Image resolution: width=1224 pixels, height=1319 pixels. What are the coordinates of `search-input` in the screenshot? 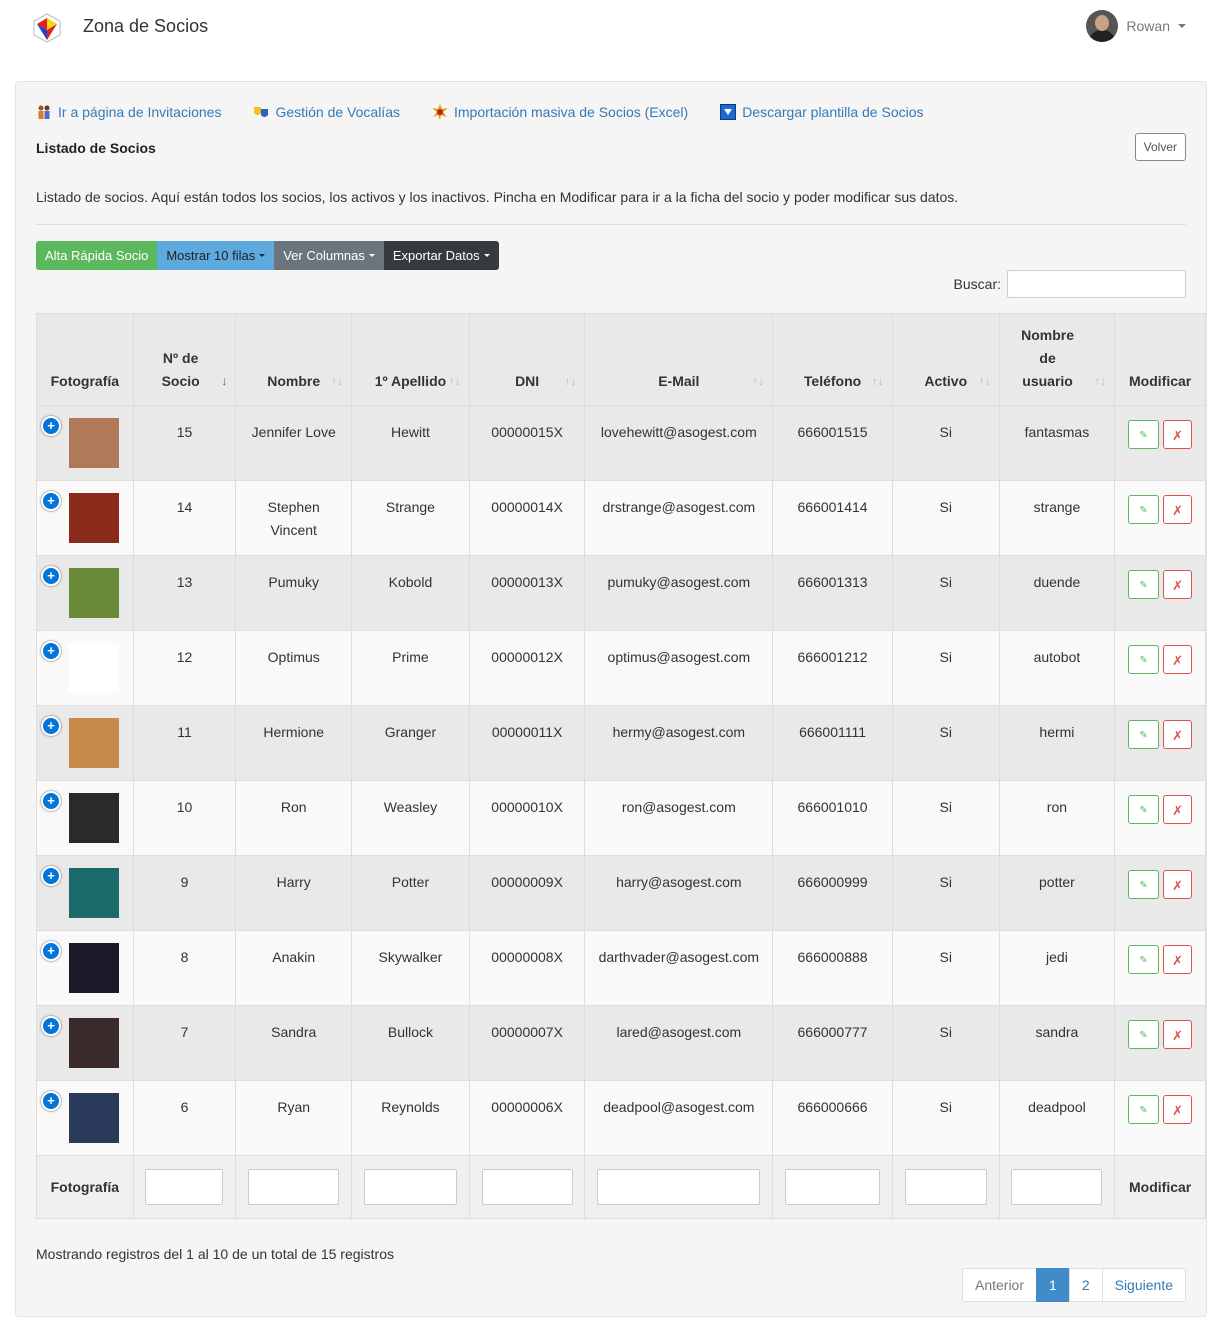 It's located at (1096, 284).